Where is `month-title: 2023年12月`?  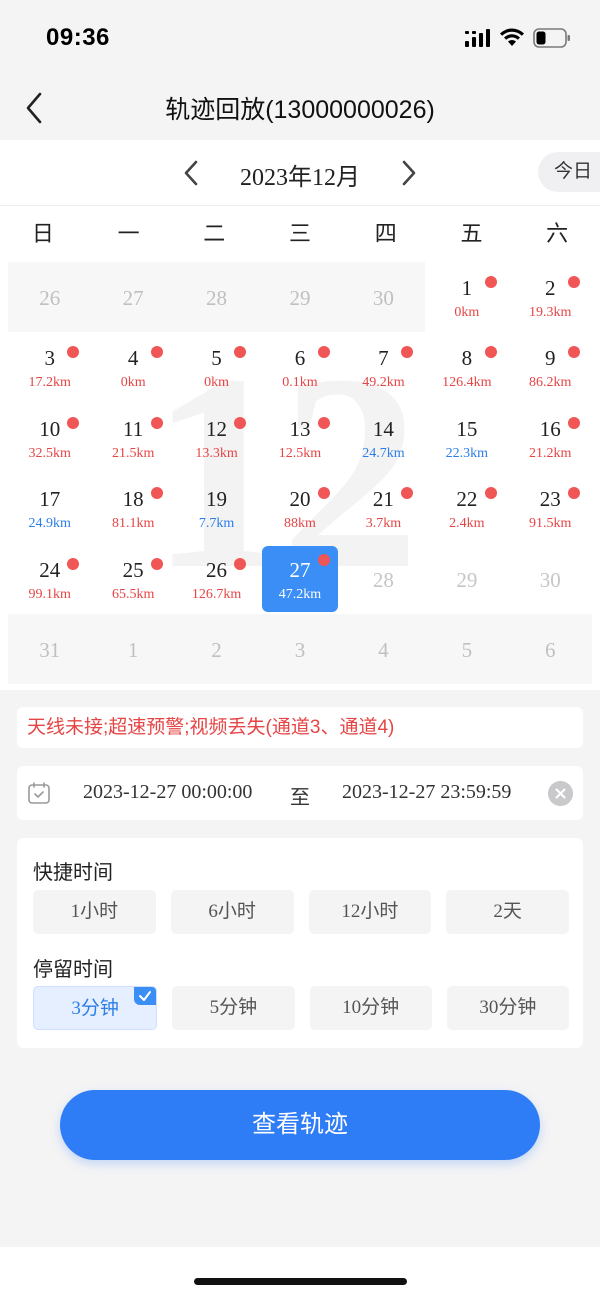
month-title: 2023年12月 is located at coordinates (300, 178).